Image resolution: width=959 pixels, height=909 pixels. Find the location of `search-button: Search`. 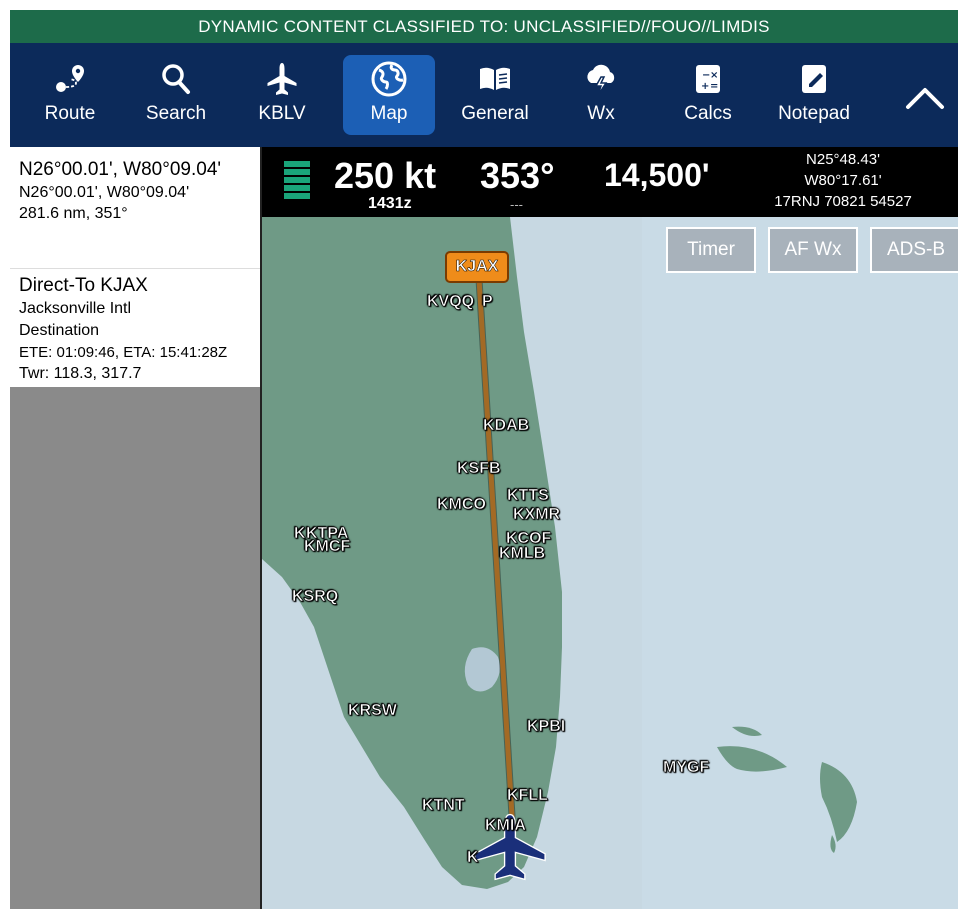

search-button: Search is located at coordinates (176, 95).